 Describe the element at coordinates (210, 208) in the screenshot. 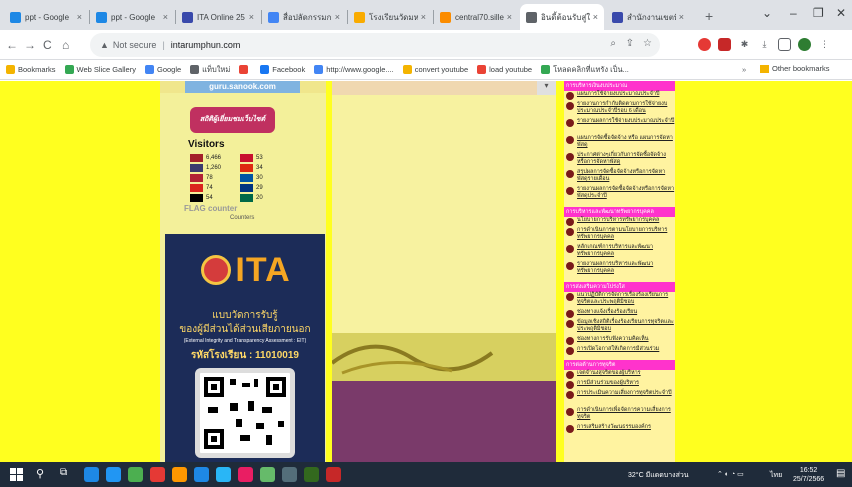

I see `flag-counter-logo: FLAG counter` at that location.